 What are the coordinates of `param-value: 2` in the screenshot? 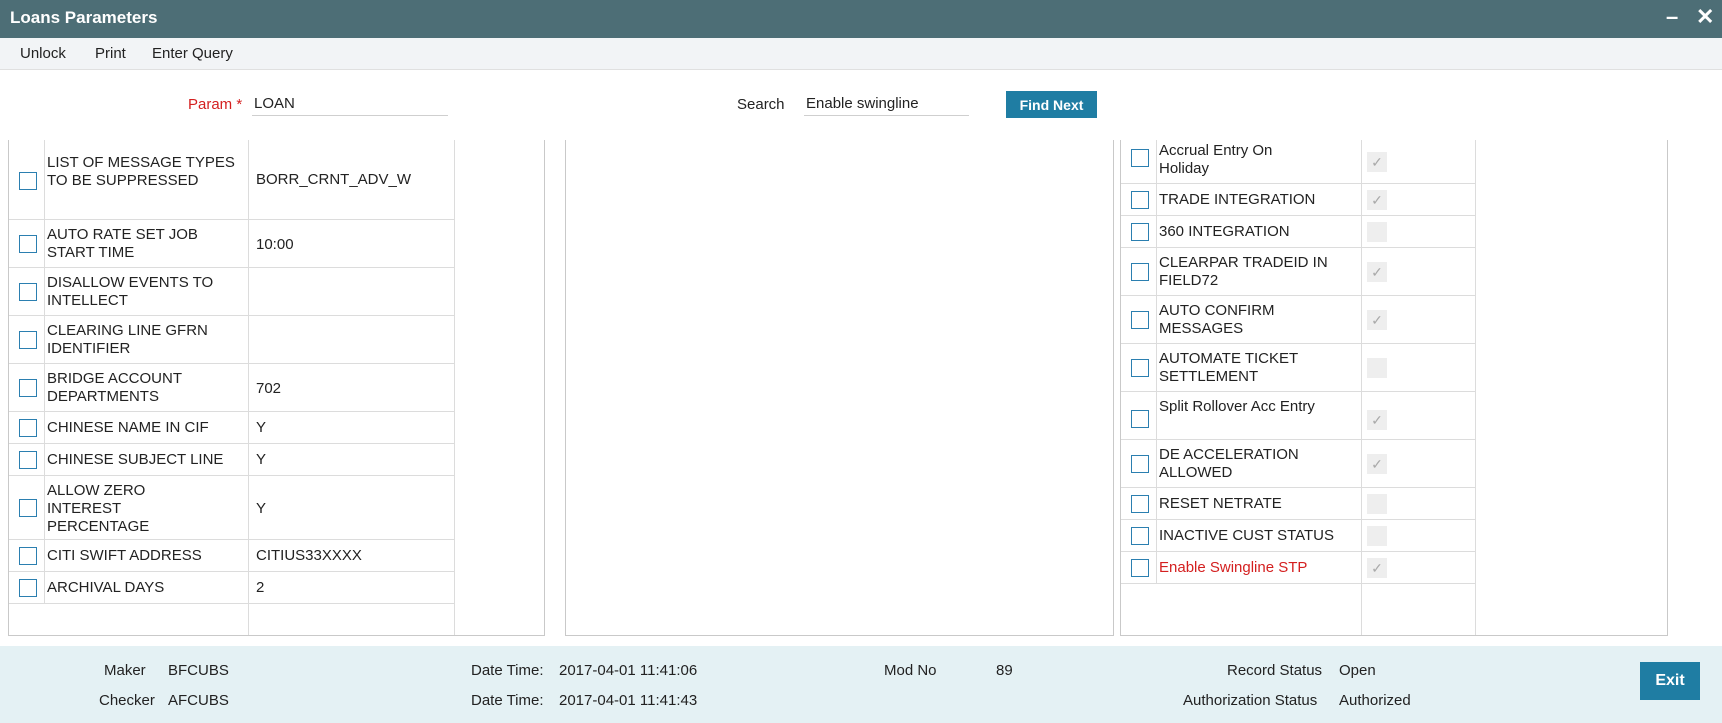 It's located at (260, 587).